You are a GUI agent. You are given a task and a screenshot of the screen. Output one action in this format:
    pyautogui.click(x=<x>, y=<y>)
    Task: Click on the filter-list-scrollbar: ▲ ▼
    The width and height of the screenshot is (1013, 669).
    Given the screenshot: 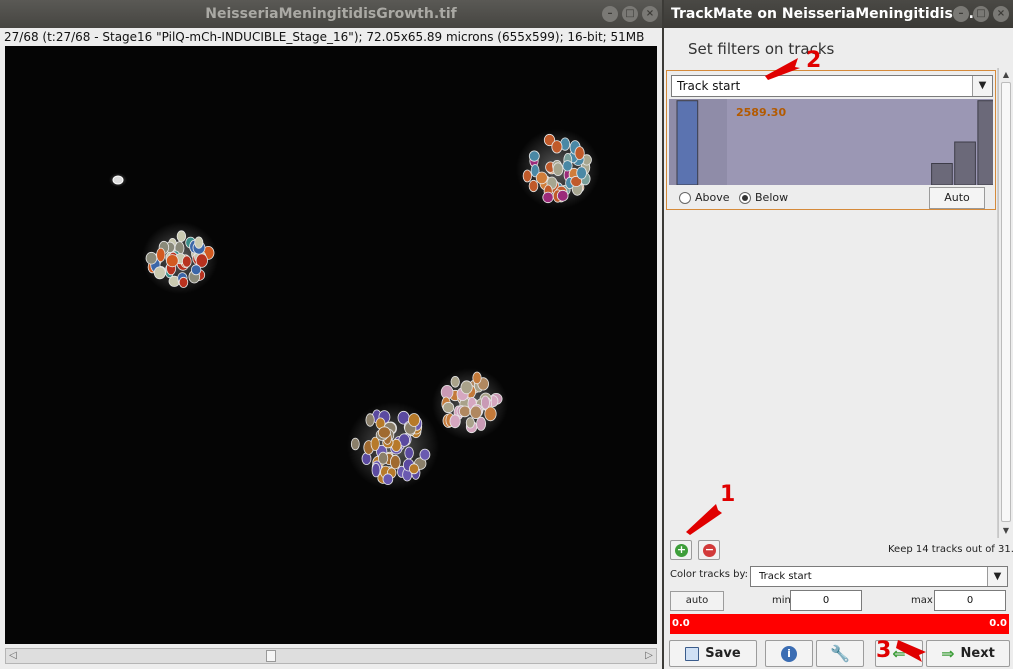 What is the action you would take?
    pyautogui.click(x=1005, y=303)
    